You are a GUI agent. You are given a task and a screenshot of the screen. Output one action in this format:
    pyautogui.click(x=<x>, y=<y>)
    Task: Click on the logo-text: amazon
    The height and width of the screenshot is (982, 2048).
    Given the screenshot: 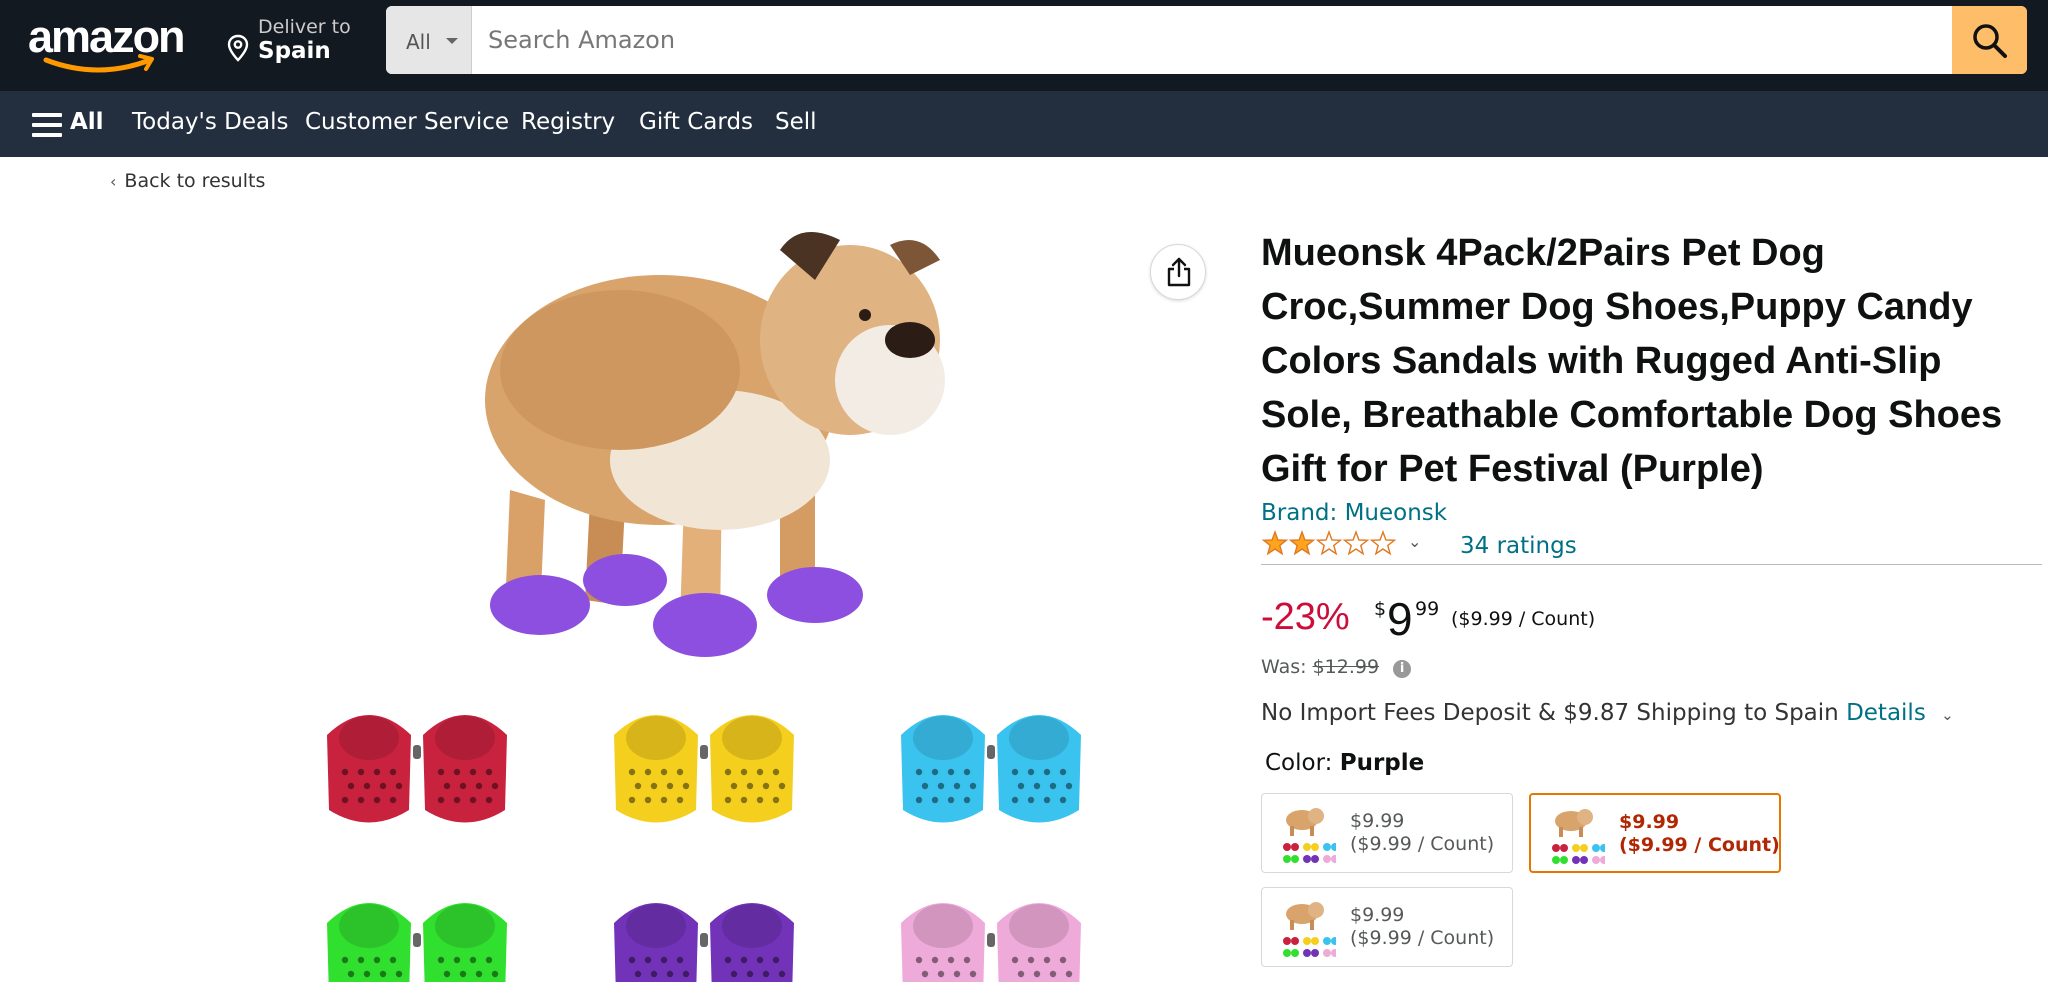 What is the action you would take?
    pyautogui.click(x=107, y=36)
    